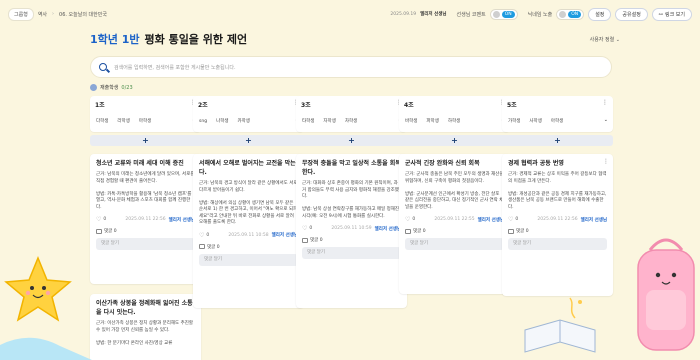 Image resolution: width=700 pixels, height=360 pixels. What do you see at coordinates (93, 87) in the screenshot?
I see `user-icon` at bounding box center [93, 87].